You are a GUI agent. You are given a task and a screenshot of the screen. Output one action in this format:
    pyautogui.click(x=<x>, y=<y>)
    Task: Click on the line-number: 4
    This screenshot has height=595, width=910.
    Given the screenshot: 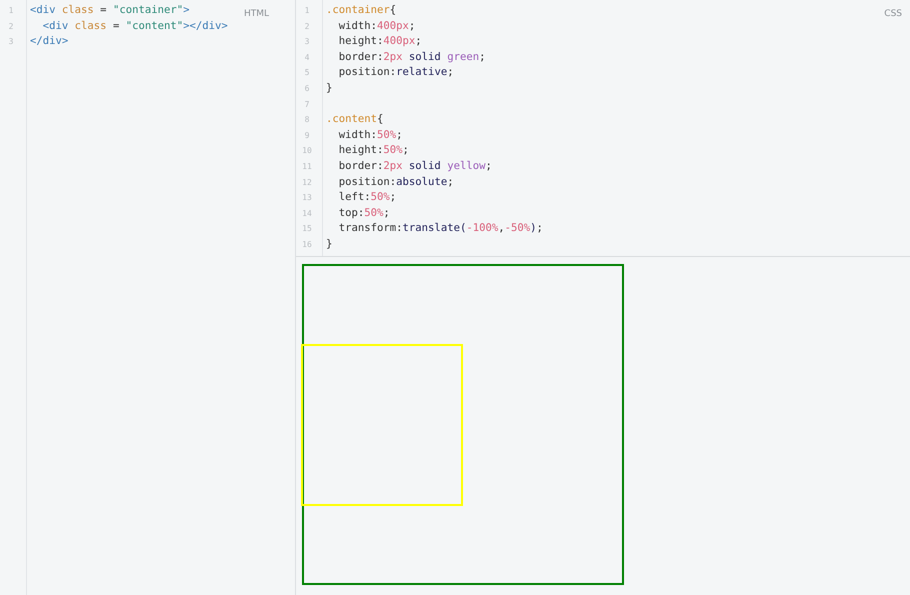 What is the action you would take?
    pyautogui.click(x=307, y=58)
    